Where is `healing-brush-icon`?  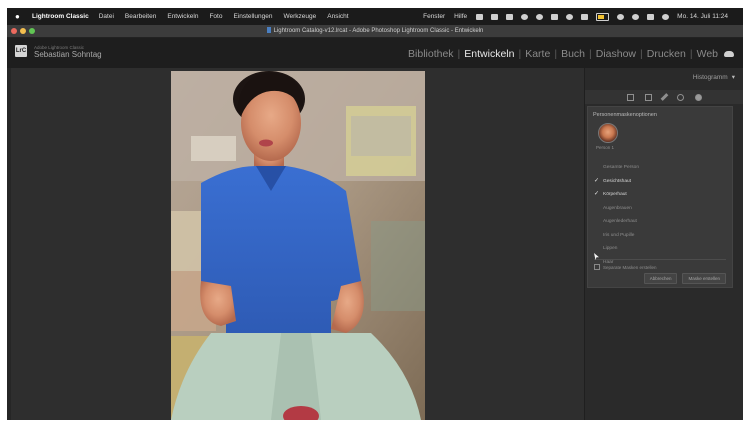 healing-brush-icon is located at coordinates (664, 97).